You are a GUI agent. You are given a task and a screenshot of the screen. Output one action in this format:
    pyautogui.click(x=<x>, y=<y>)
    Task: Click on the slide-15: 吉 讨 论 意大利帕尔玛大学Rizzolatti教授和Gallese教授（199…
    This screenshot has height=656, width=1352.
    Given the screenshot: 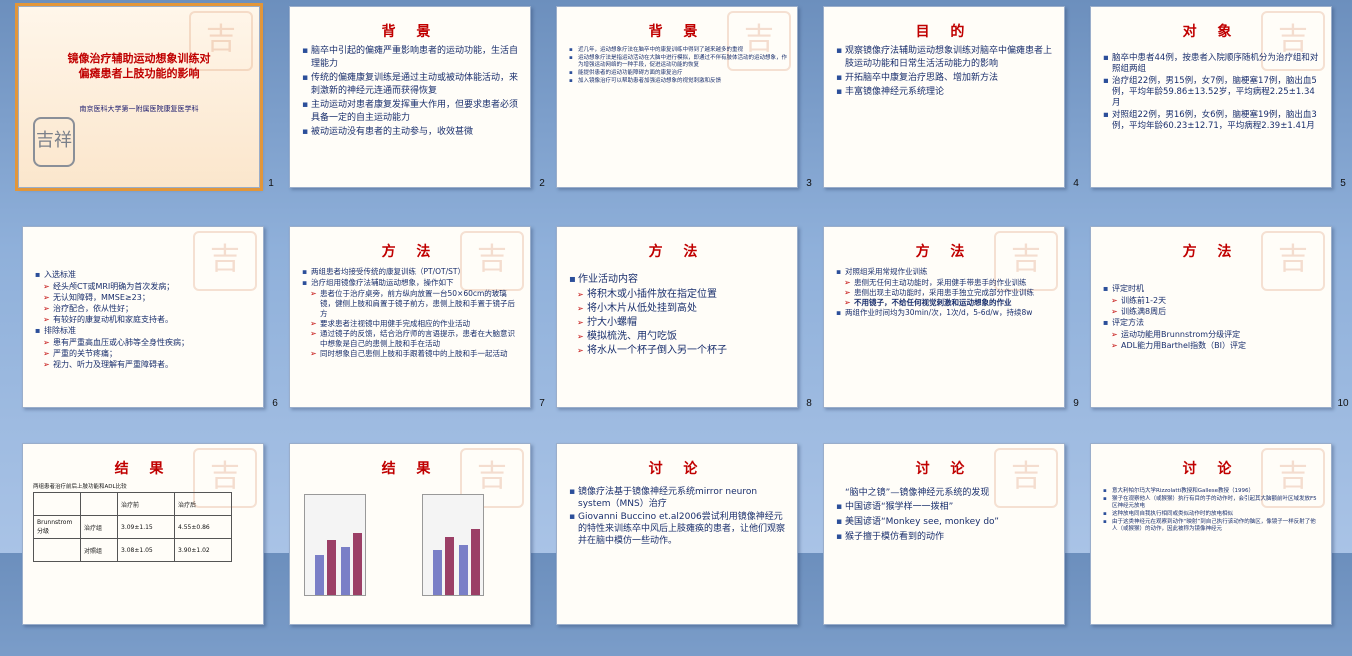 What is the action you would take?
    pyautogui.click(x=1211, y=534)
    